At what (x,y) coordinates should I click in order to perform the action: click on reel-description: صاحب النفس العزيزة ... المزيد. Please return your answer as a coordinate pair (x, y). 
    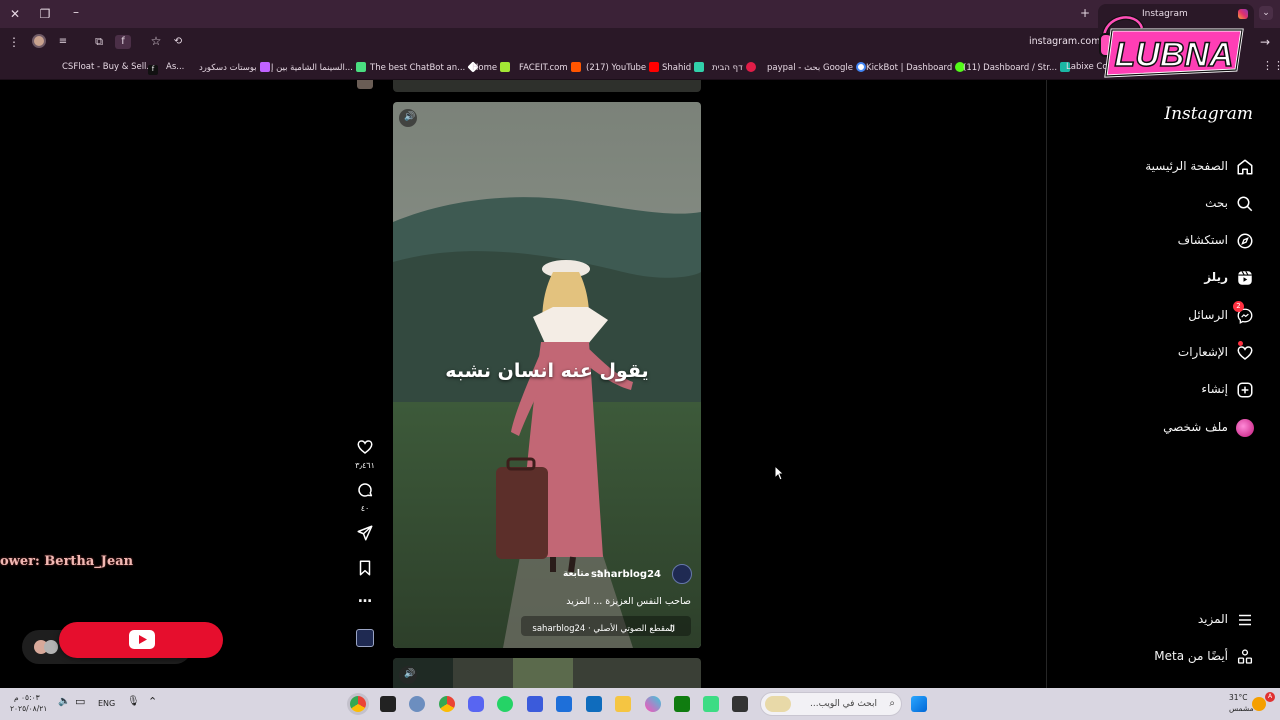
    Looking at the image, I should click on (628, 601).